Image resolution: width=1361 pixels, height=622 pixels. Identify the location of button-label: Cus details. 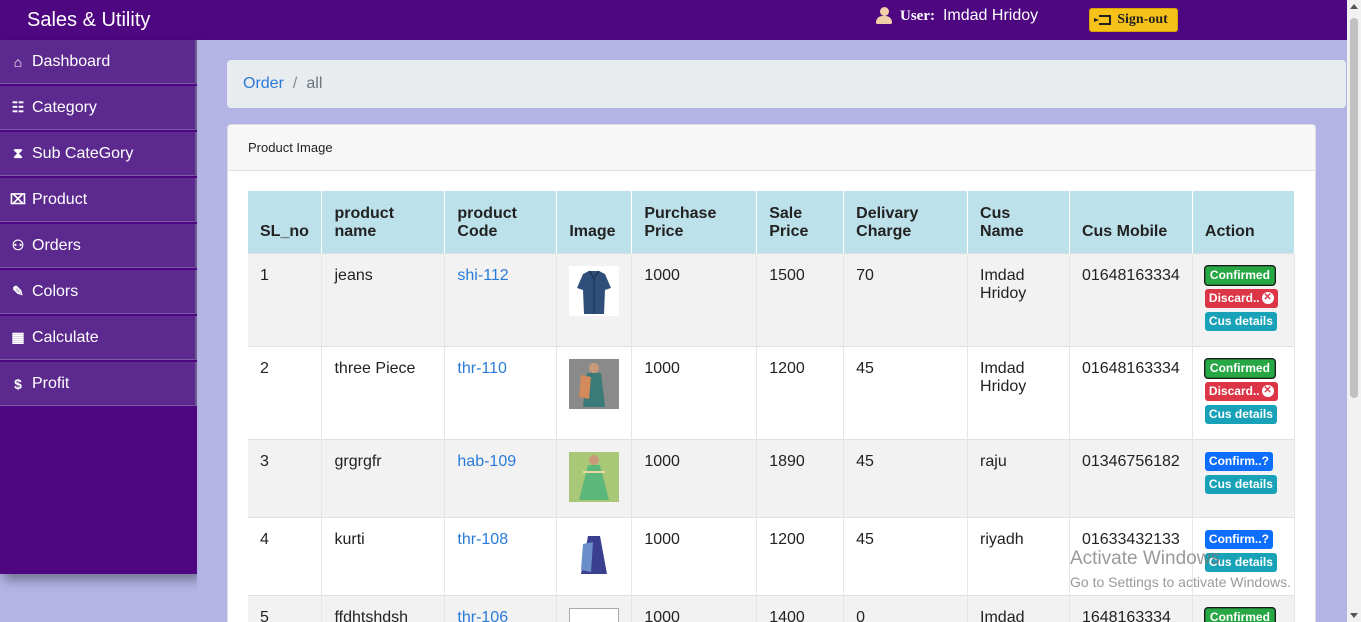
(1240, 321).